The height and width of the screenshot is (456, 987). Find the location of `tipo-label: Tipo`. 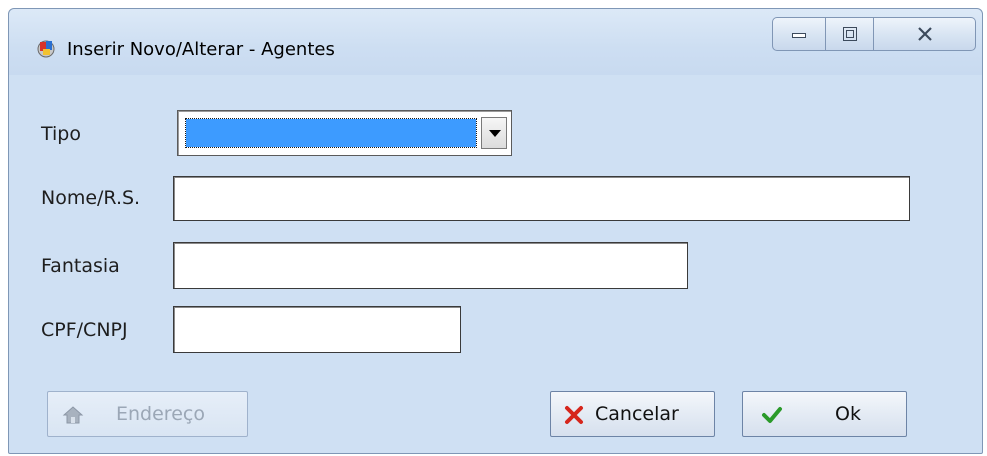

tipo-label: Tipo is located at coordinates (61, 134).